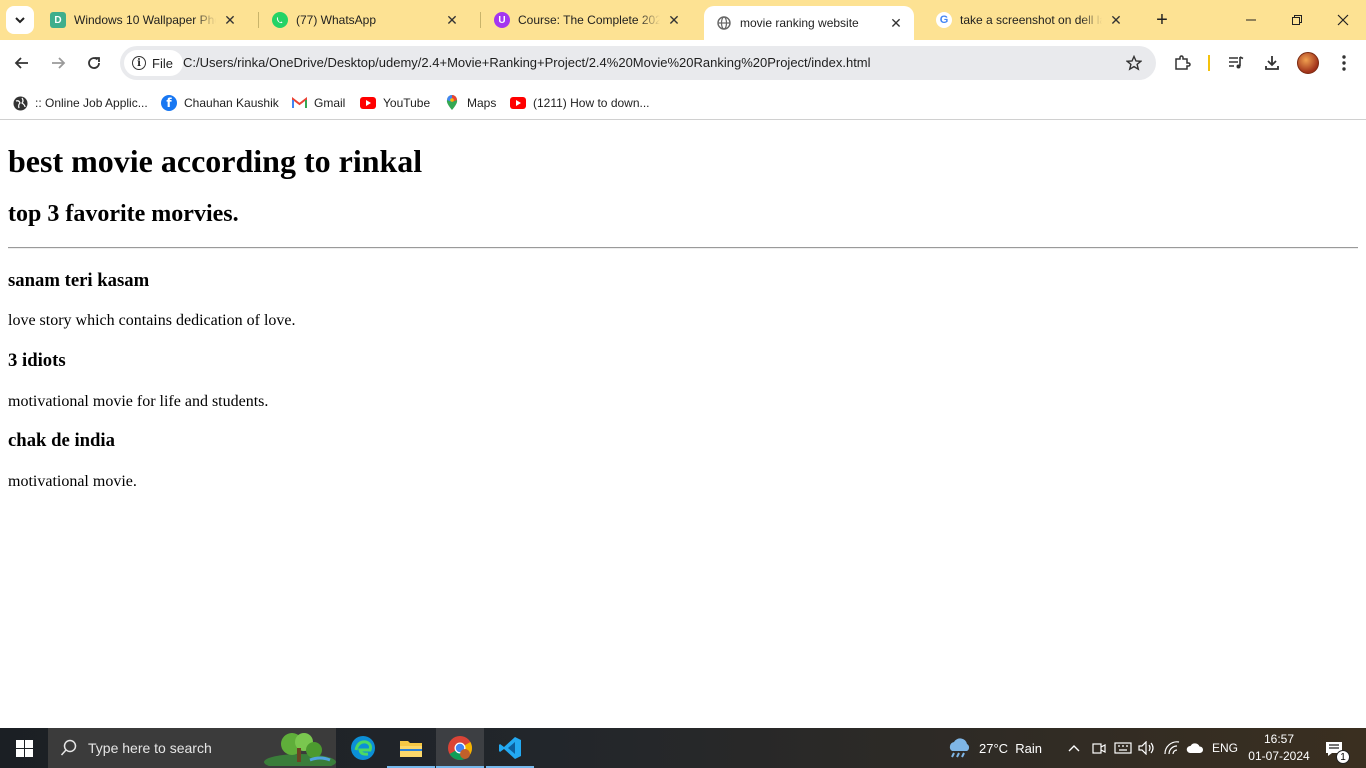 The height and width of the screenshot is (768, 1366). I want to click on puzzle-icon, so click(1183, 62).